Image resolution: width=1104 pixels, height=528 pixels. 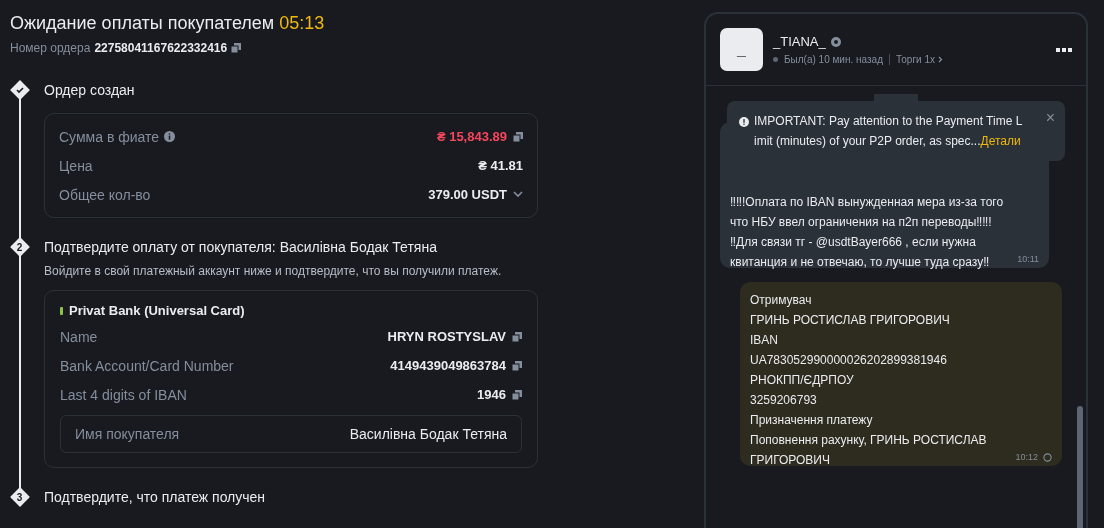 What do you see at coordinates (860, 262) in the screenshot?
I see `message-line: квитанция и не отвечаю, то лучше туда сразу‼` at bounding box center [860, 262].